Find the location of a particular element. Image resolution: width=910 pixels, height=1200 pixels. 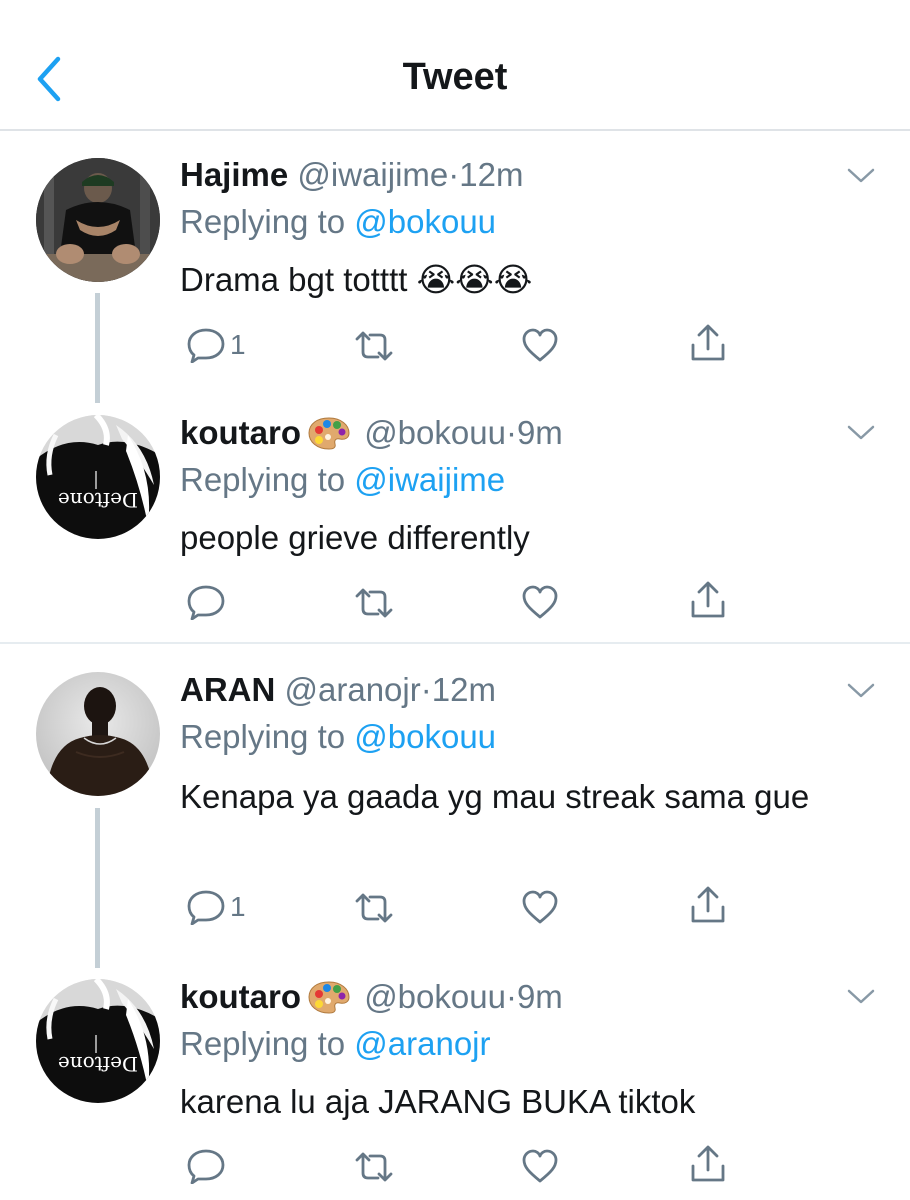

header-bar: Tweet is located at coordinates (455, 65).